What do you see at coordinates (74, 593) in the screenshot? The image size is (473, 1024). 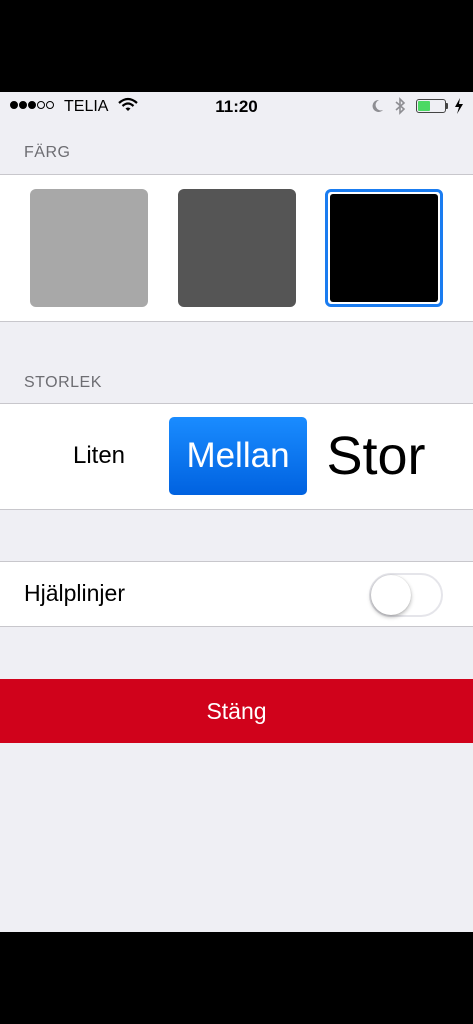 I see `guides-label: Hjälplinjer` at bounding box center [74, 593].